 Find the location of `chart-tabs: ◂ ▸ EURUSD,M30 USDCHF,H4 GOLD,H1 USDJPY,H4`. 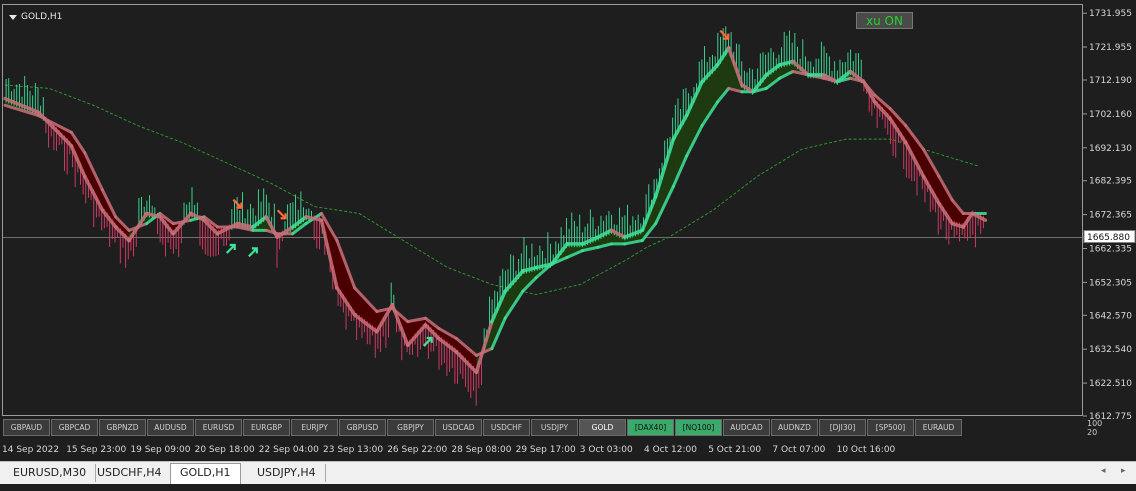

chart-tabs: ◂ ▸ EURUSD,M30 USDCHF,H4 GOLD,H1 USDJPY,H4 is located at coordinates (568, 472).